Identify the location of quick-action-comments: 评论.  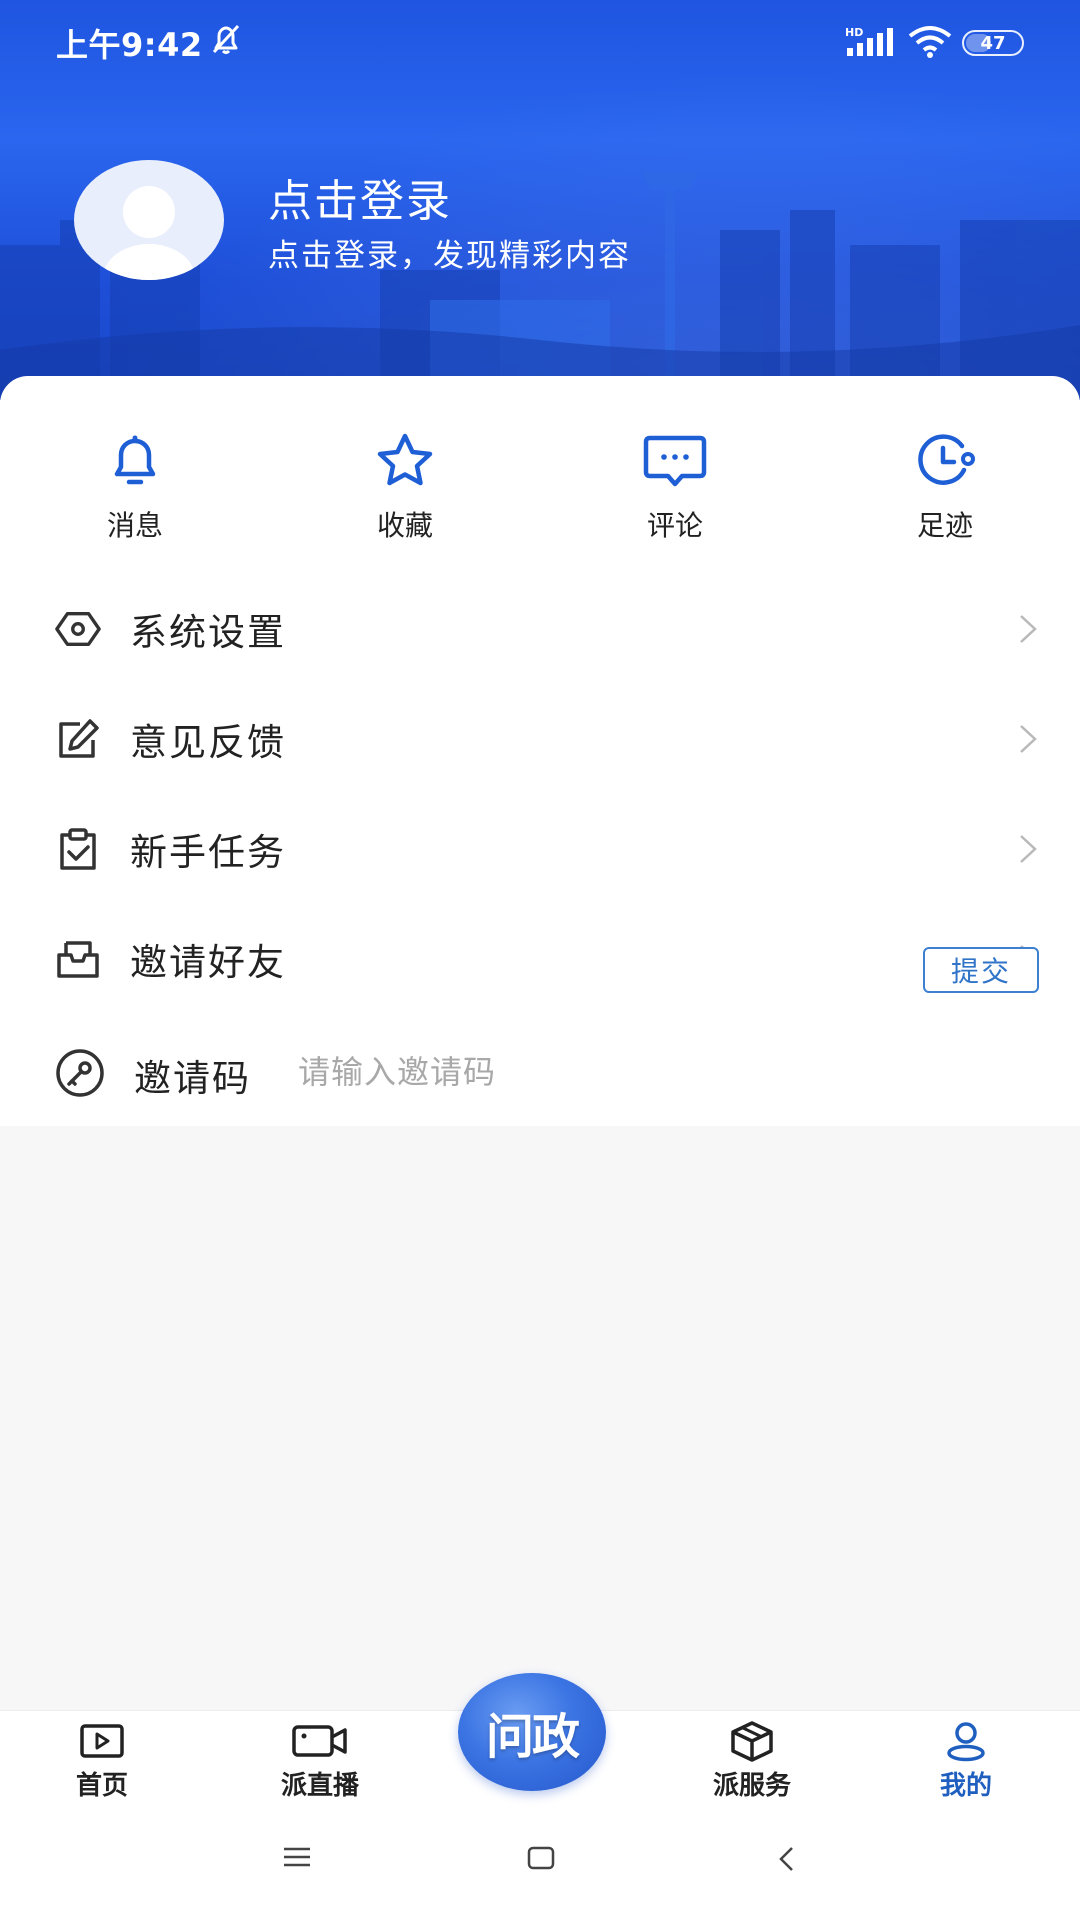
(675, 486).